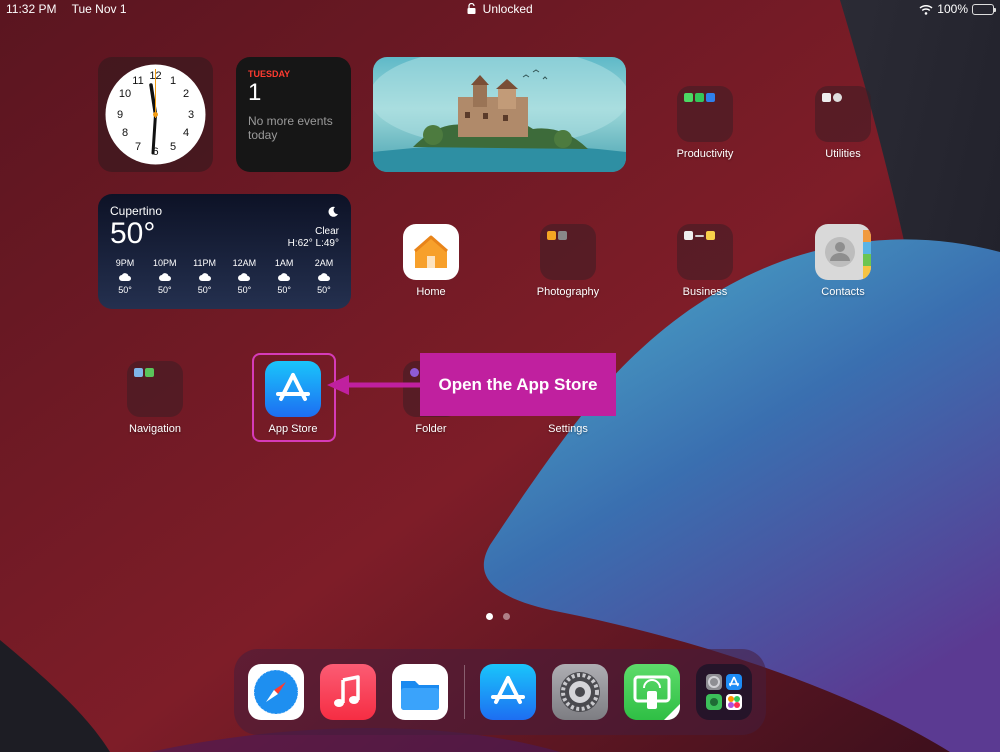 The height and width of the screenshot is (752, 1000). What do you see at coordinates (186, 94) in the screenshot?
I see `clock-number: 2` at bounding box center [186, 94].